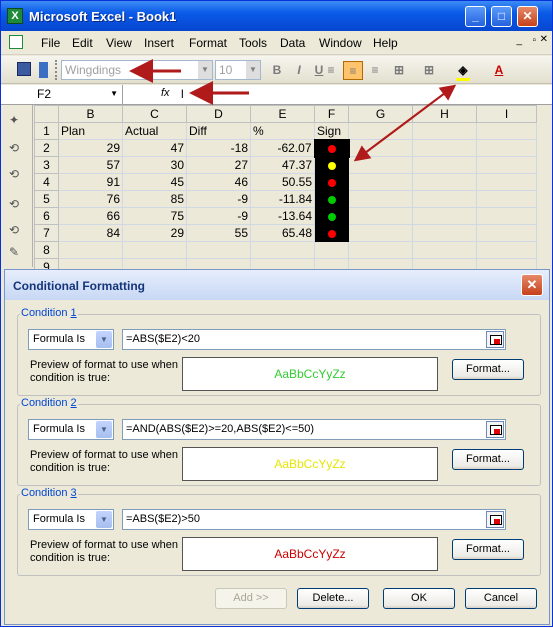 The image size is (553, 628). What do you see at coordinates (277, 285) in the screenshot?
I see `dialog-title-bar: Conditional Formatting ✕` at bounding box center [277, 285].